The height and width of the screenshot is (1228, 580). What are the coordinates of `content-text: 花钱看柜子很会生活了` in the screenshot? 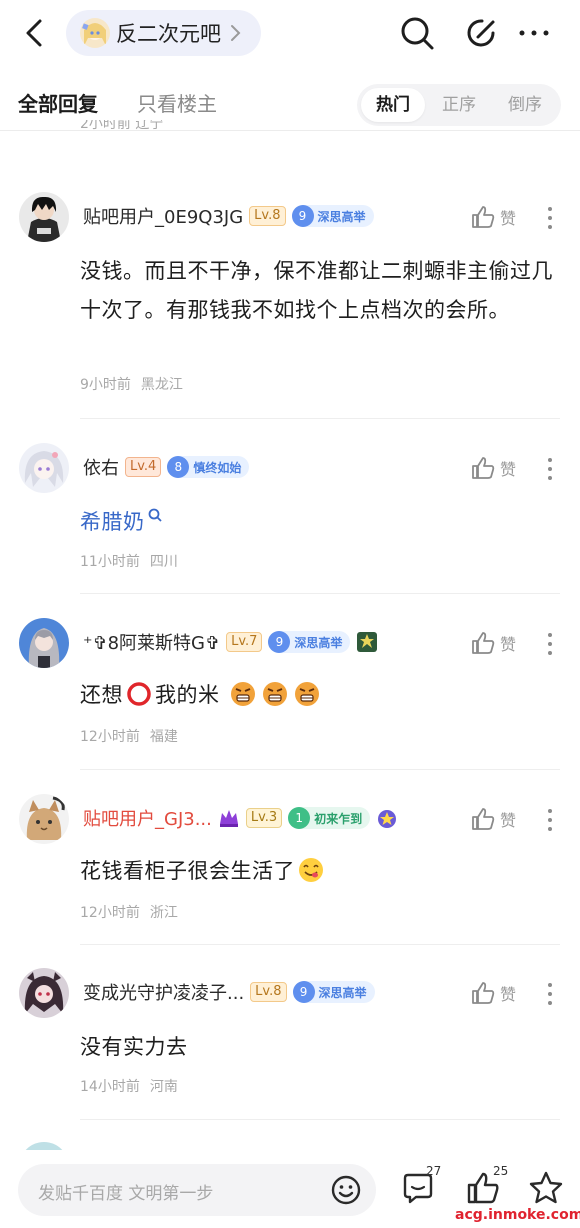 It's located at (187, 871).